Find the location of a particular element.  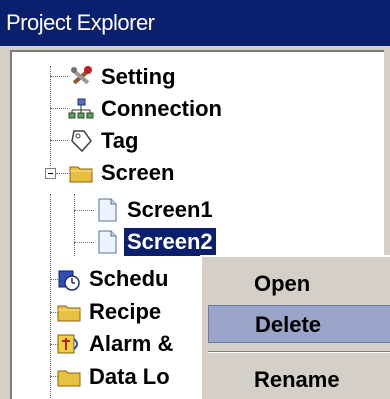

tree-item-recipe: Recipe is located at coordinates (110, 312).